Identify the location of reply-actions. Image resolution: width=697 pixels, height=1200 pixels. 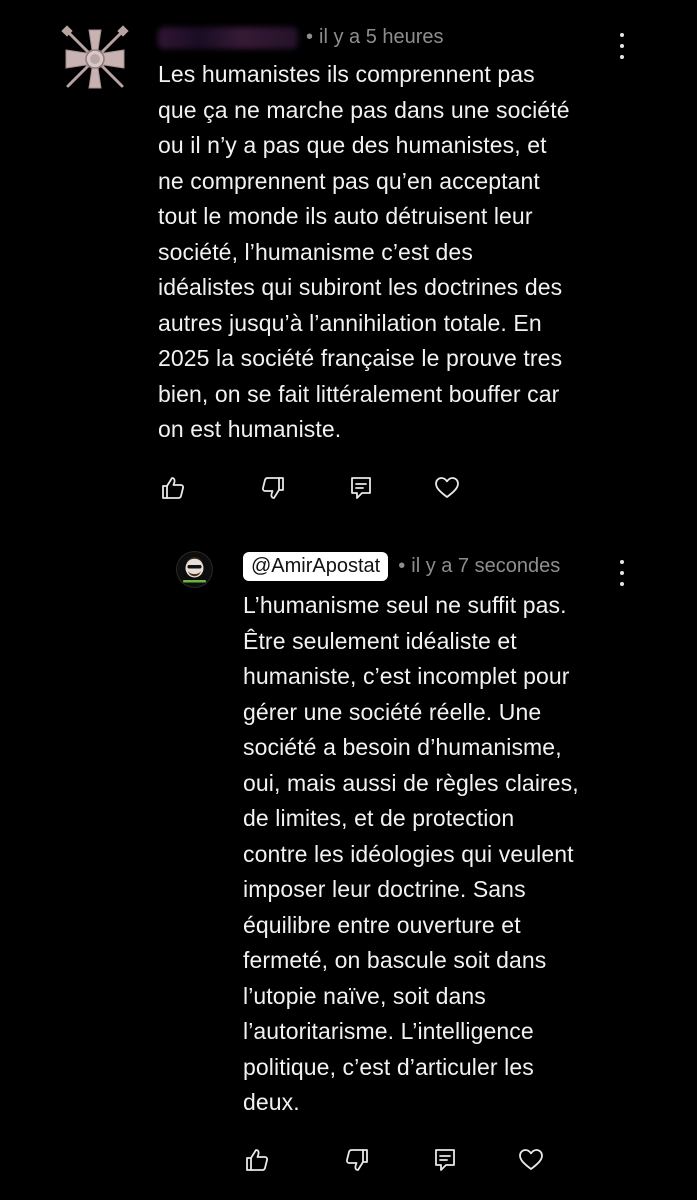
(394, 1160).